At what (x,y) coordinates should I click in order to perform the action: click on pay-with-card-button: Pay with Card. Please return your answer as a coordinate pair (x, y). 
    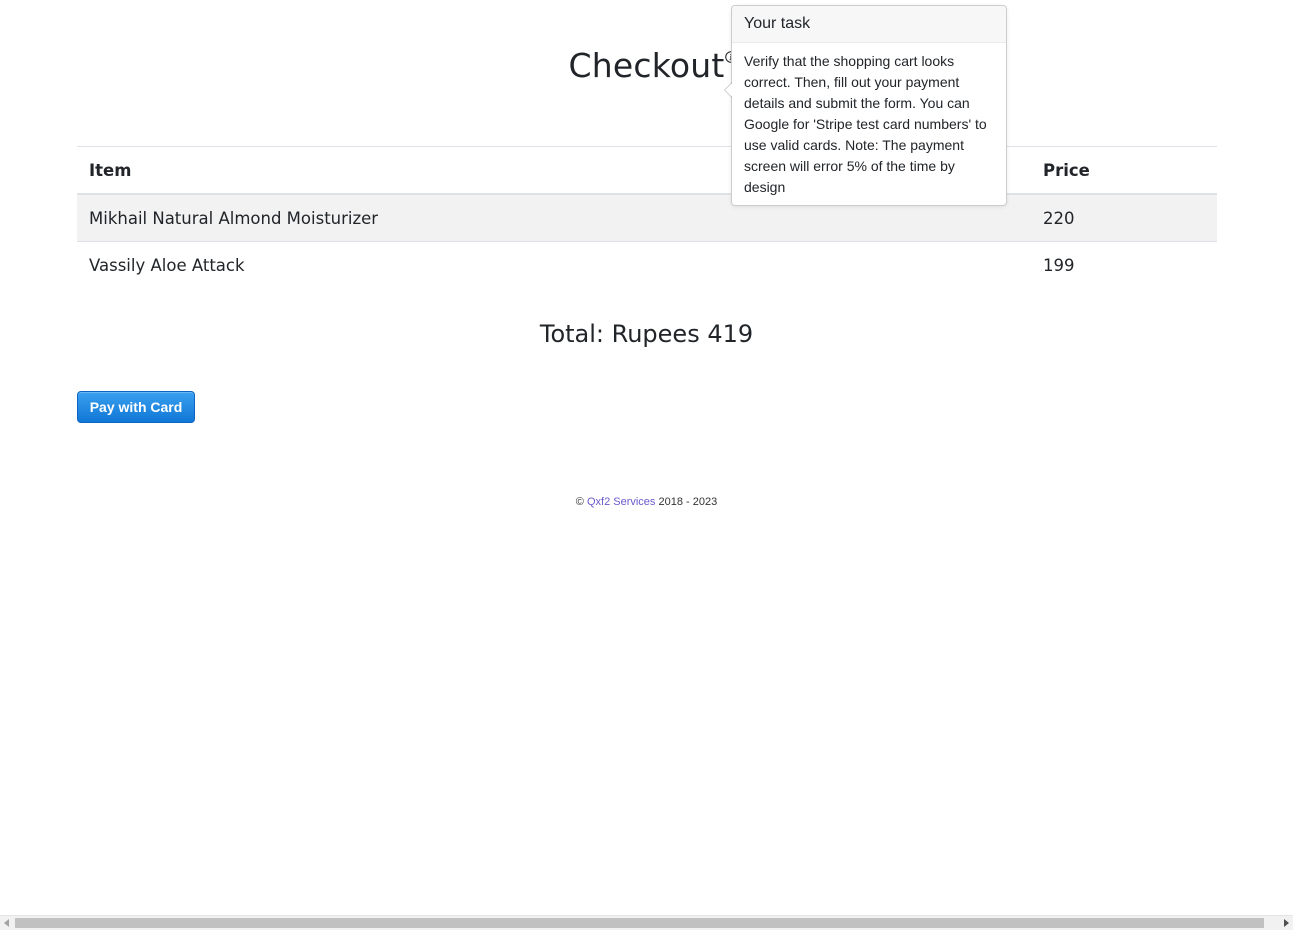
    Looking at the image, I should click on (136, 407).